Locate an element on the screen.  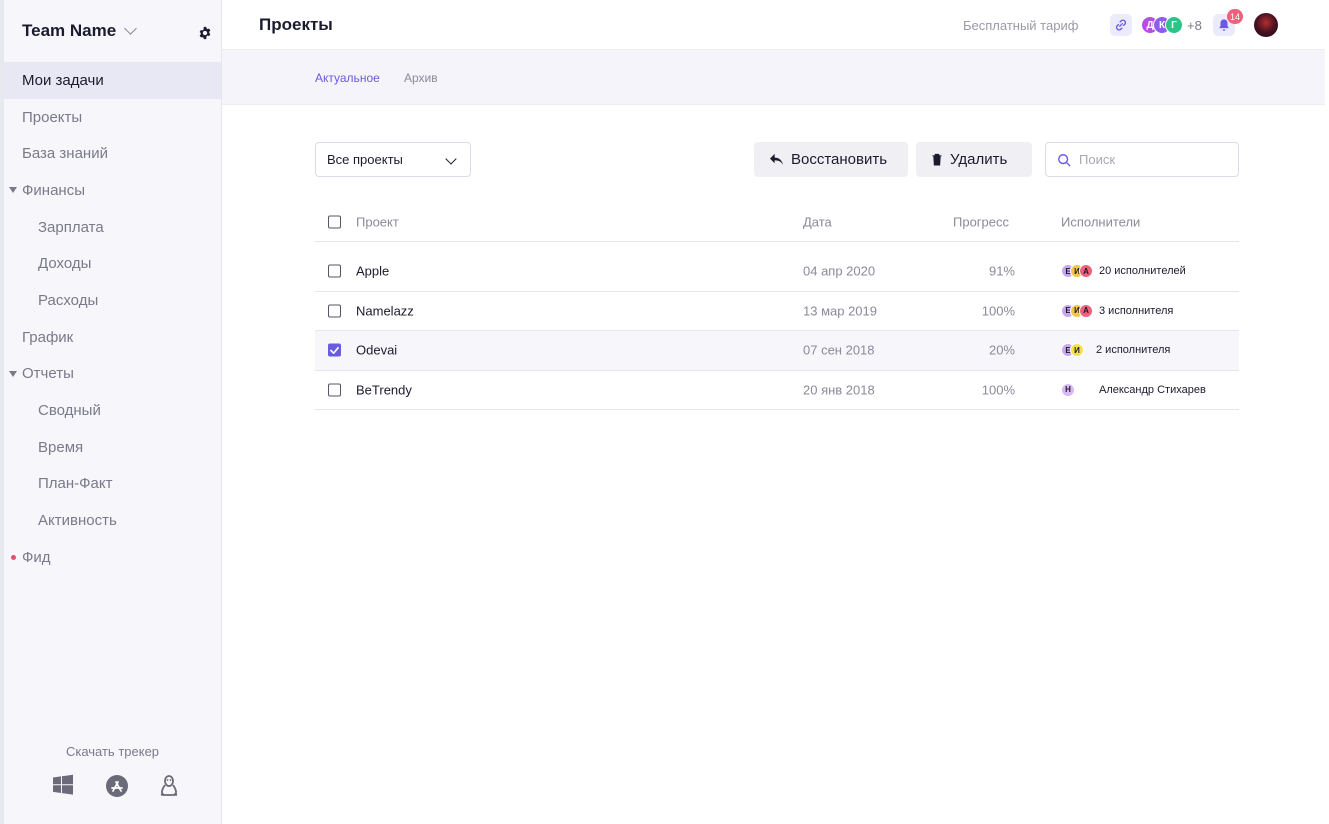
project-progress: 91% is located at coordinates (1001, 271).